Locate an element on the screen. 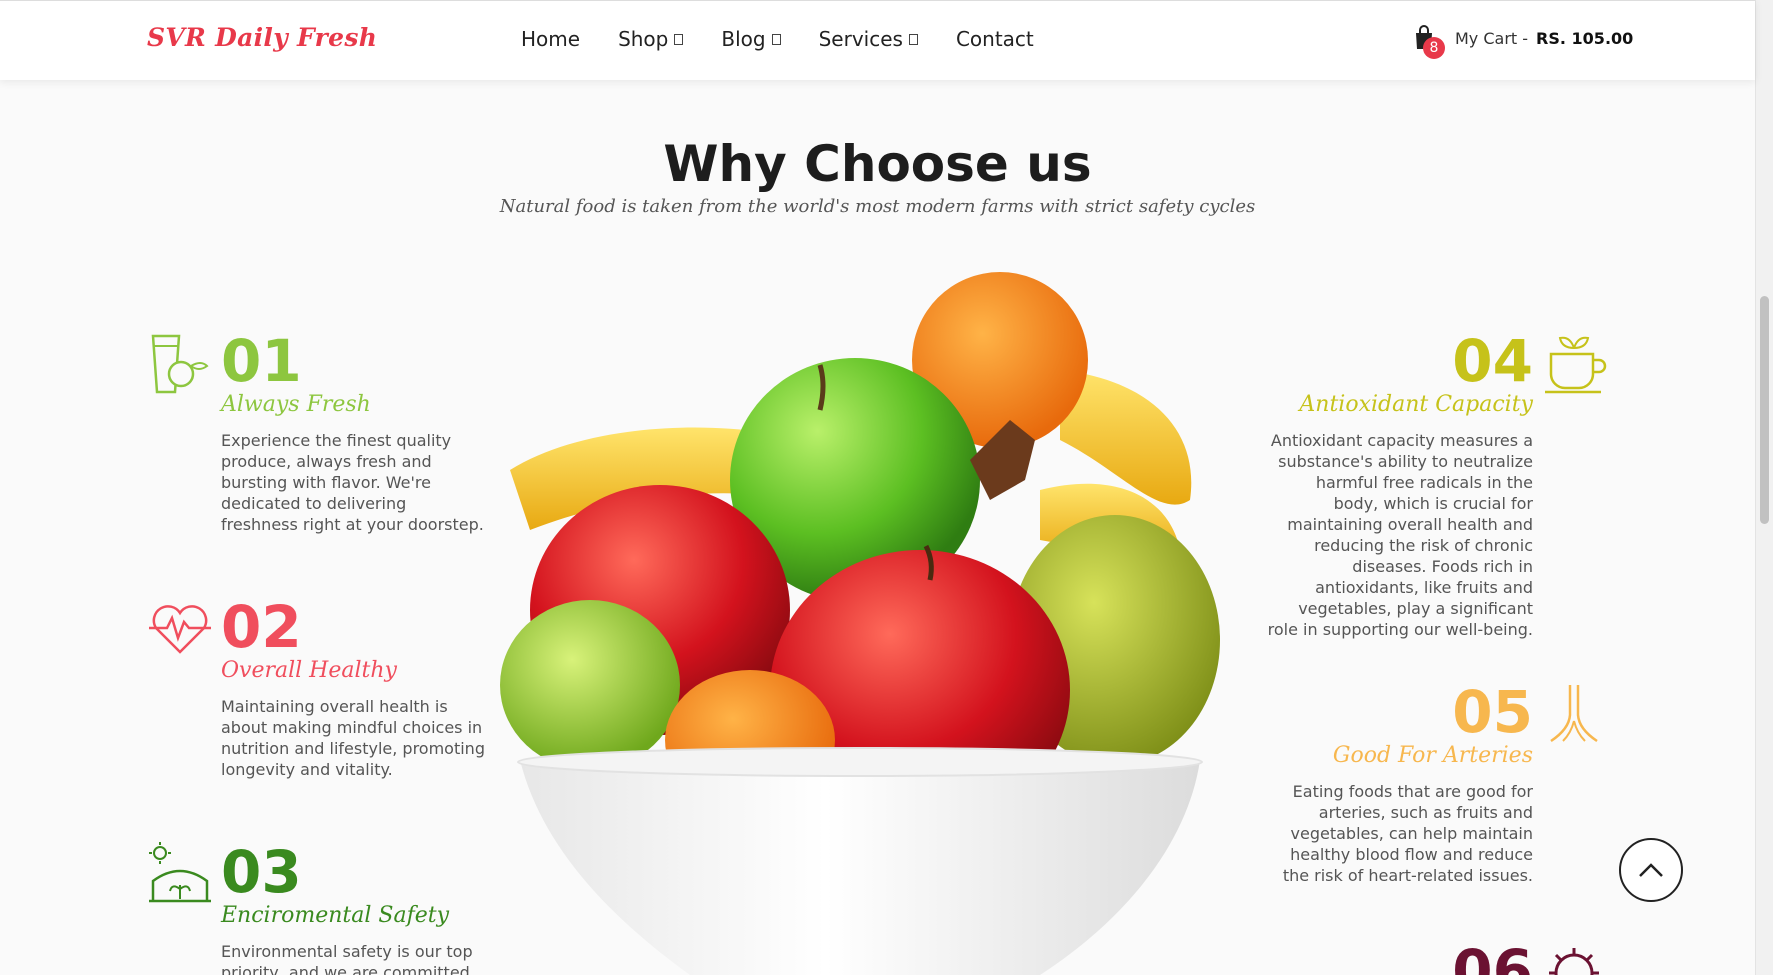 The height and width of the screenshot is (975, 1773). herbal-tea-icon is located at coordinates (1576, 365).